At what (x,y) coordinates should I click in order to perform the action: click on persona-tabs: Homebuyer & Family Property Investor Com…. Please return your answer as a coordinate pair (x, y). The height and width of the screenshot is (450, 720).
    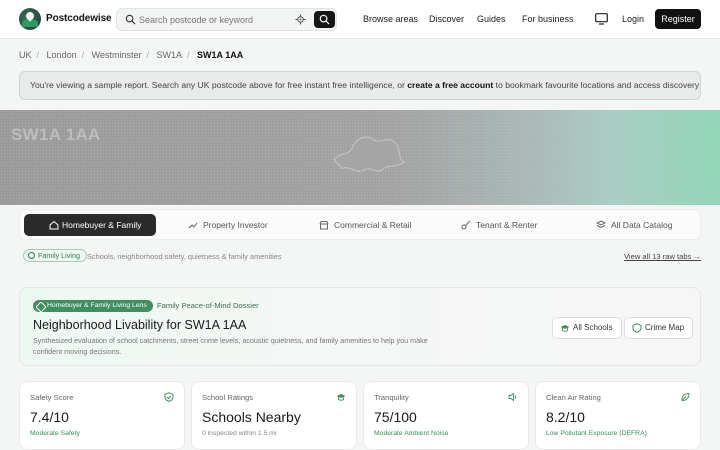
    Looking at the image, I should click on (360, 224).